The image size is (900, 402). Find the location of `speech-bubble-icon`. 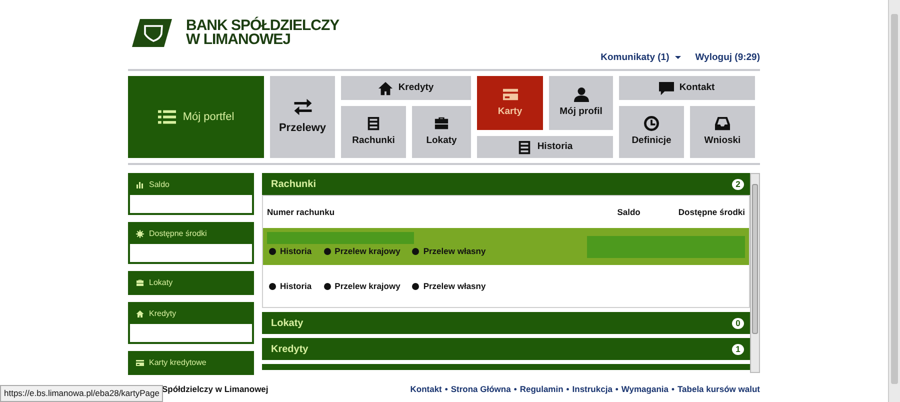

speech-bubble-icon is located at coordinates (666, 88).